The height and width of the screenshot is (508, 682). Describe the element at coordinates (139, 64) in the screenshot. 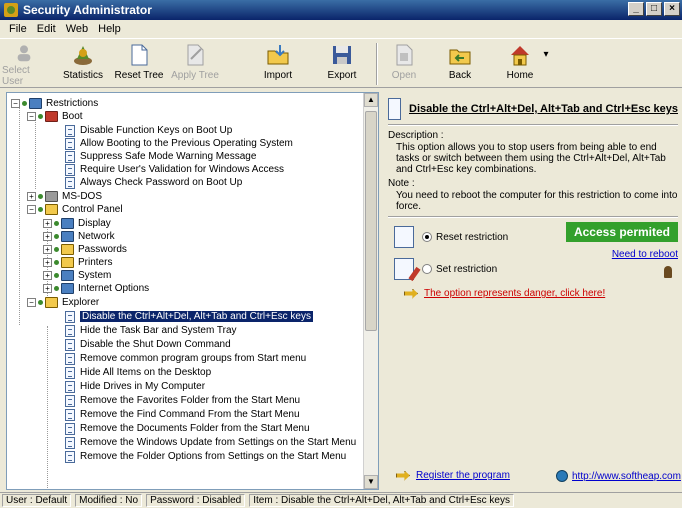

I see `reset-tree-button: Reset Tree` at that location.